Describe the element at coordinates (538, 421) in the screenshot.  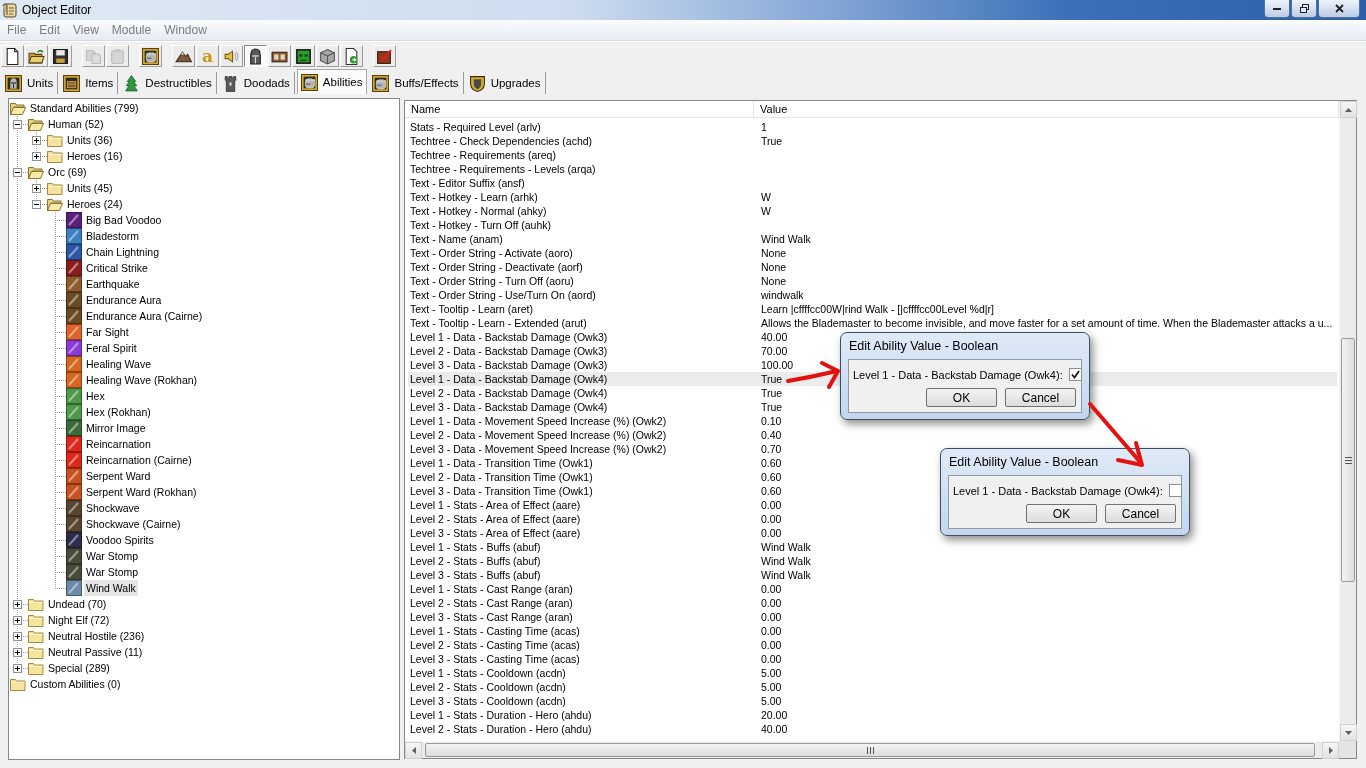
I see `table-cell-text: Level 1 - Data - Movement Speed Increase (%) (Owk2)` at that location.